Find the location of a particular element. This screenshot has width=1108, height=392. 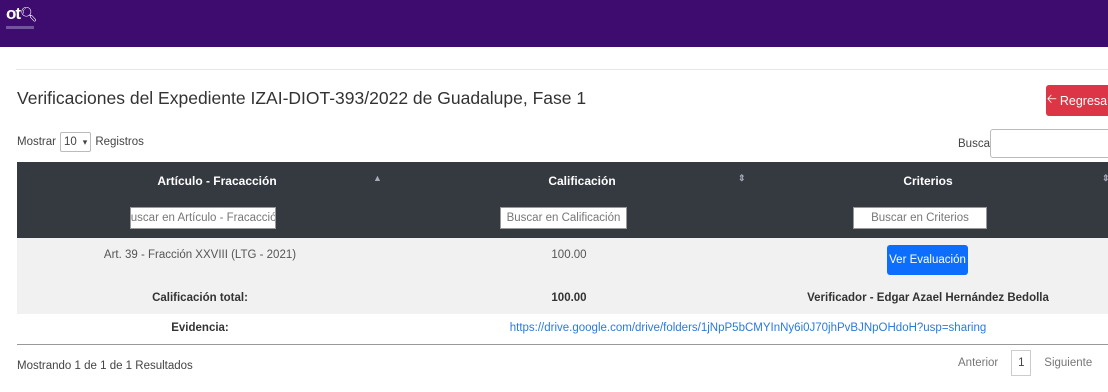

column-header-criterios: Criterios is located at coordinates (927, 181).